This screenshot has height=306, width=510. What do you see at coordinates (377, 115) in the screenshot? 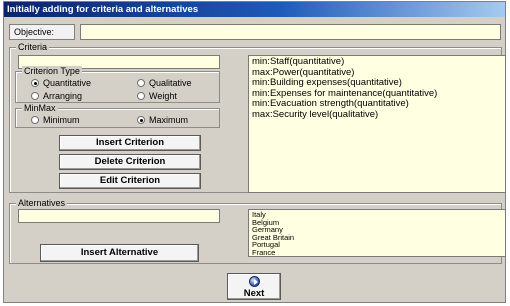
I see `criteria-list-item: max:Security level(qualitative)` at bounding box center [377, 115].